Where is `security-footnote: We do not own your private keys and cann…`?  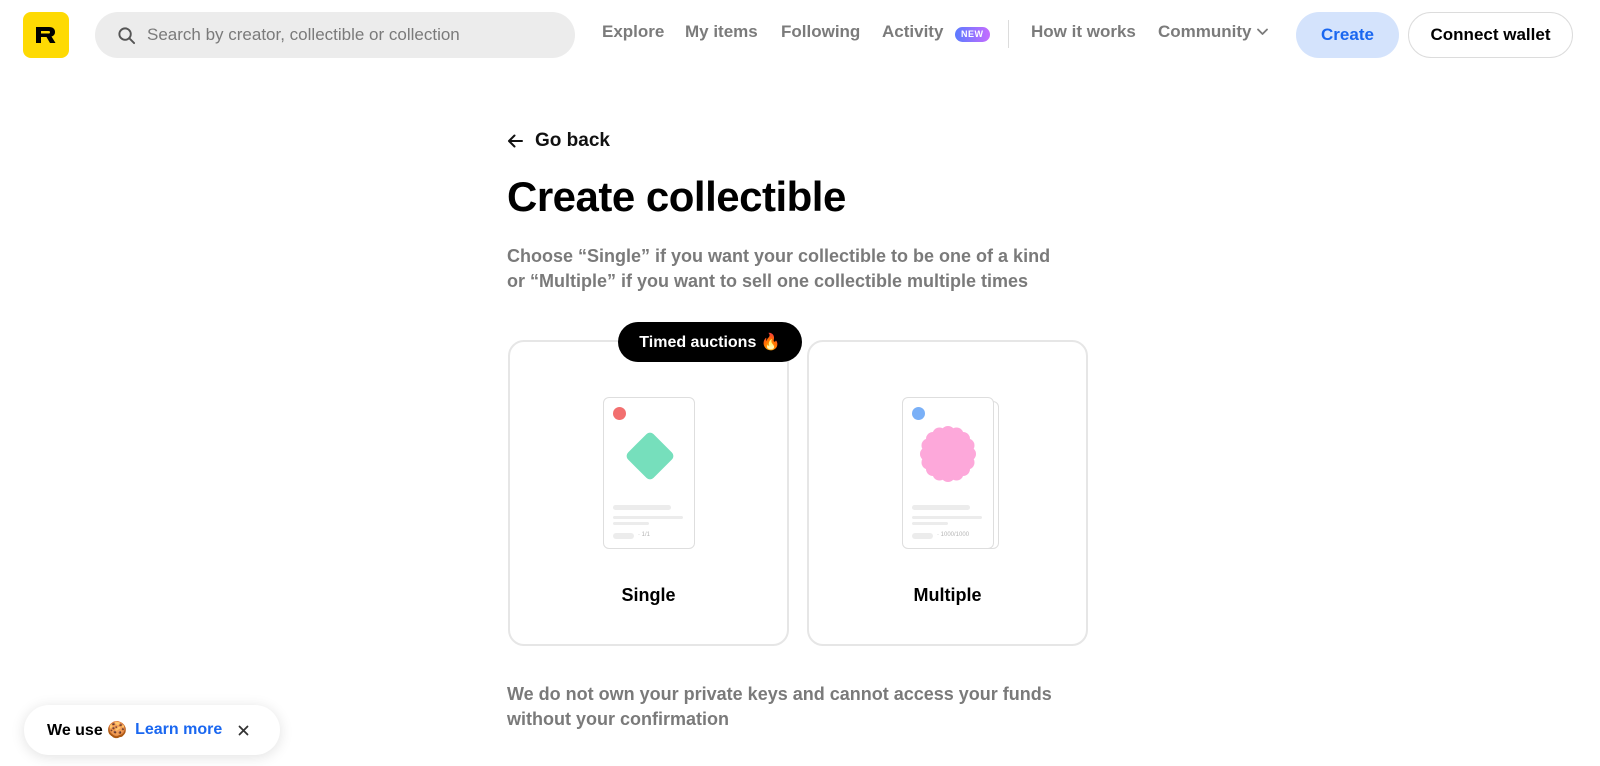
security-footnote: We do not own your private keys and cann… is located at coordinates (779, 706).